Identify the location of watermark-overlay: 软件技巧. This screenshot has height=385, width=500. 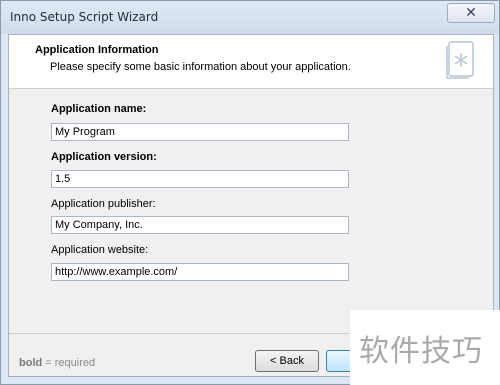
(425, 347).